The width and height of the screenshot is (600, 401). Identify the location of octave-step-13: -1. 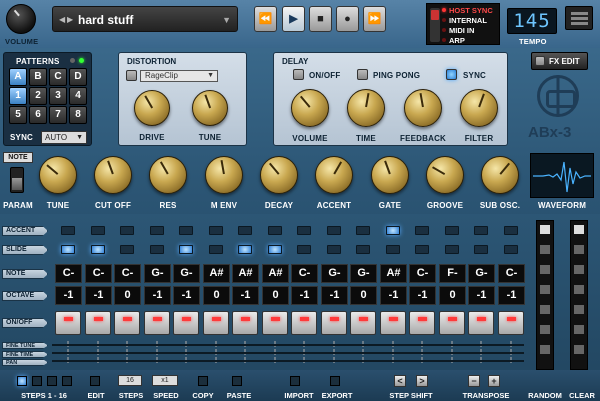
(422, 295).